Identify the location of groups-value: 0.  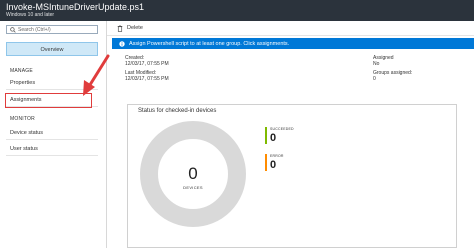
(374, 79).